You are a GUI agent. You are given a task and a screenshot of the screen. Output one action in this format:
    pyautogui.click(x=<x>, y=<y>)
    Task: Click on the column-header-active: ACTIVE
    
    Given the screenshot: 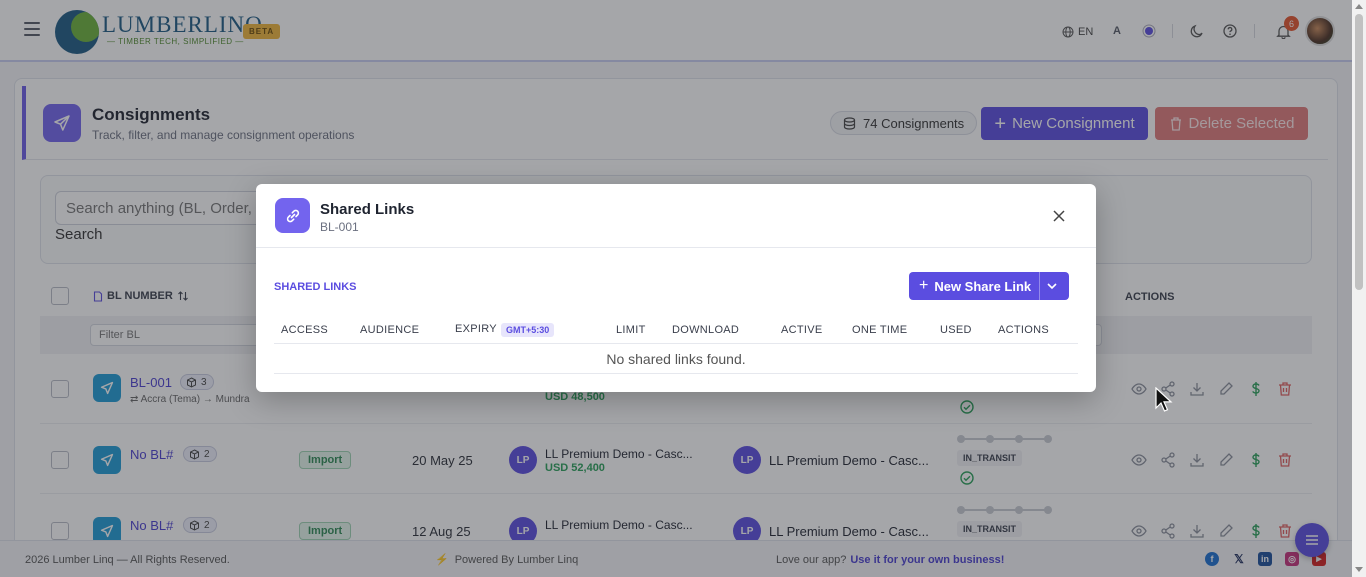 What is the action you would take?
    pyautogui.click(x=802, y=330)
    